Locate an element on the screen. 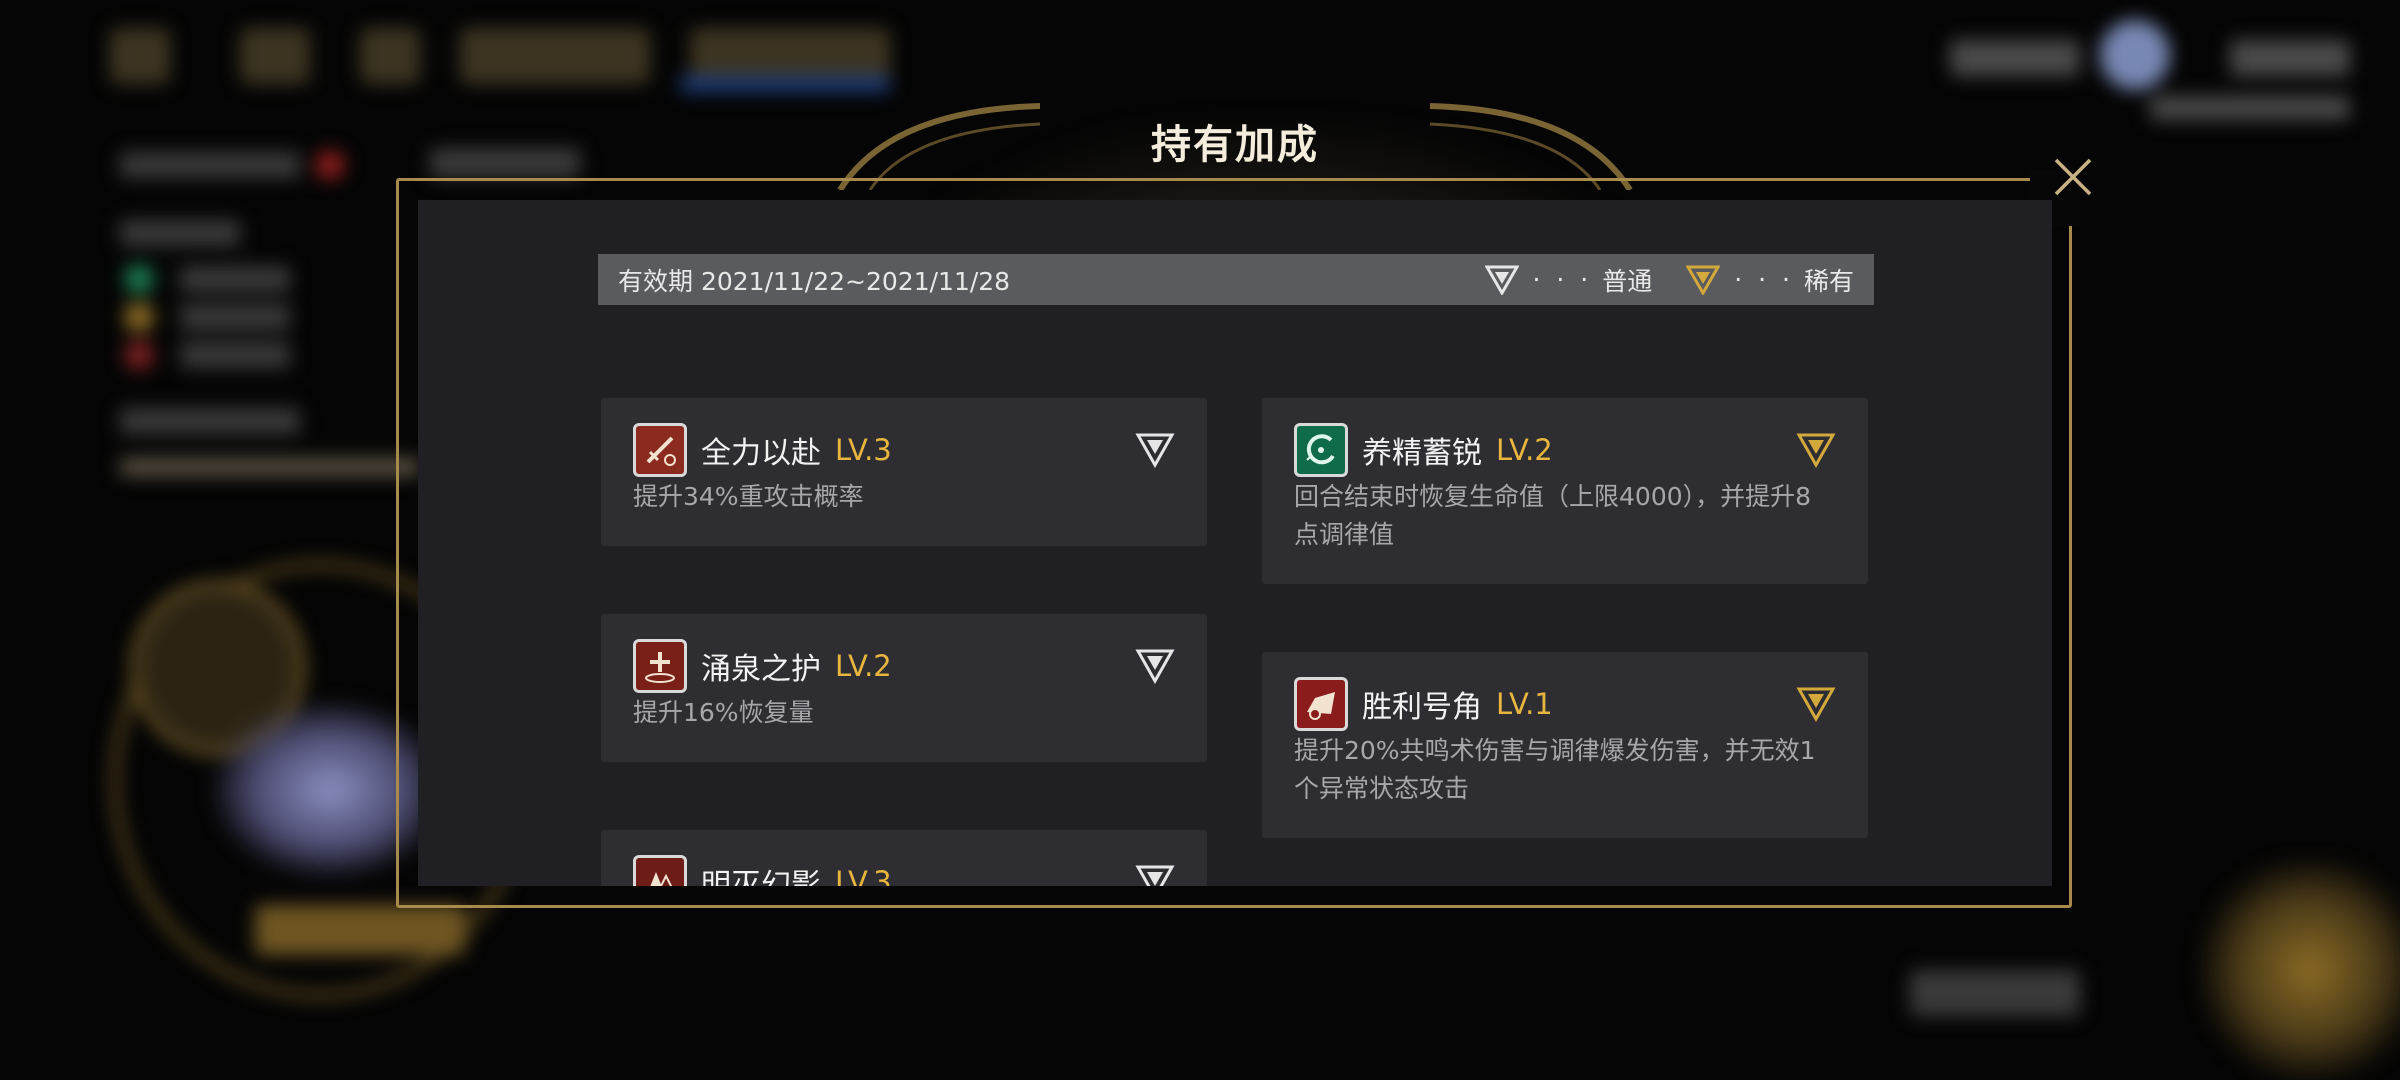 This screenshot has width=2400, height=1080. bonus-desc: 提升20%共鸣术伤害与调律爆发伤害，并无效1个异常状态攻击 is located at coordinates (1555, 769).